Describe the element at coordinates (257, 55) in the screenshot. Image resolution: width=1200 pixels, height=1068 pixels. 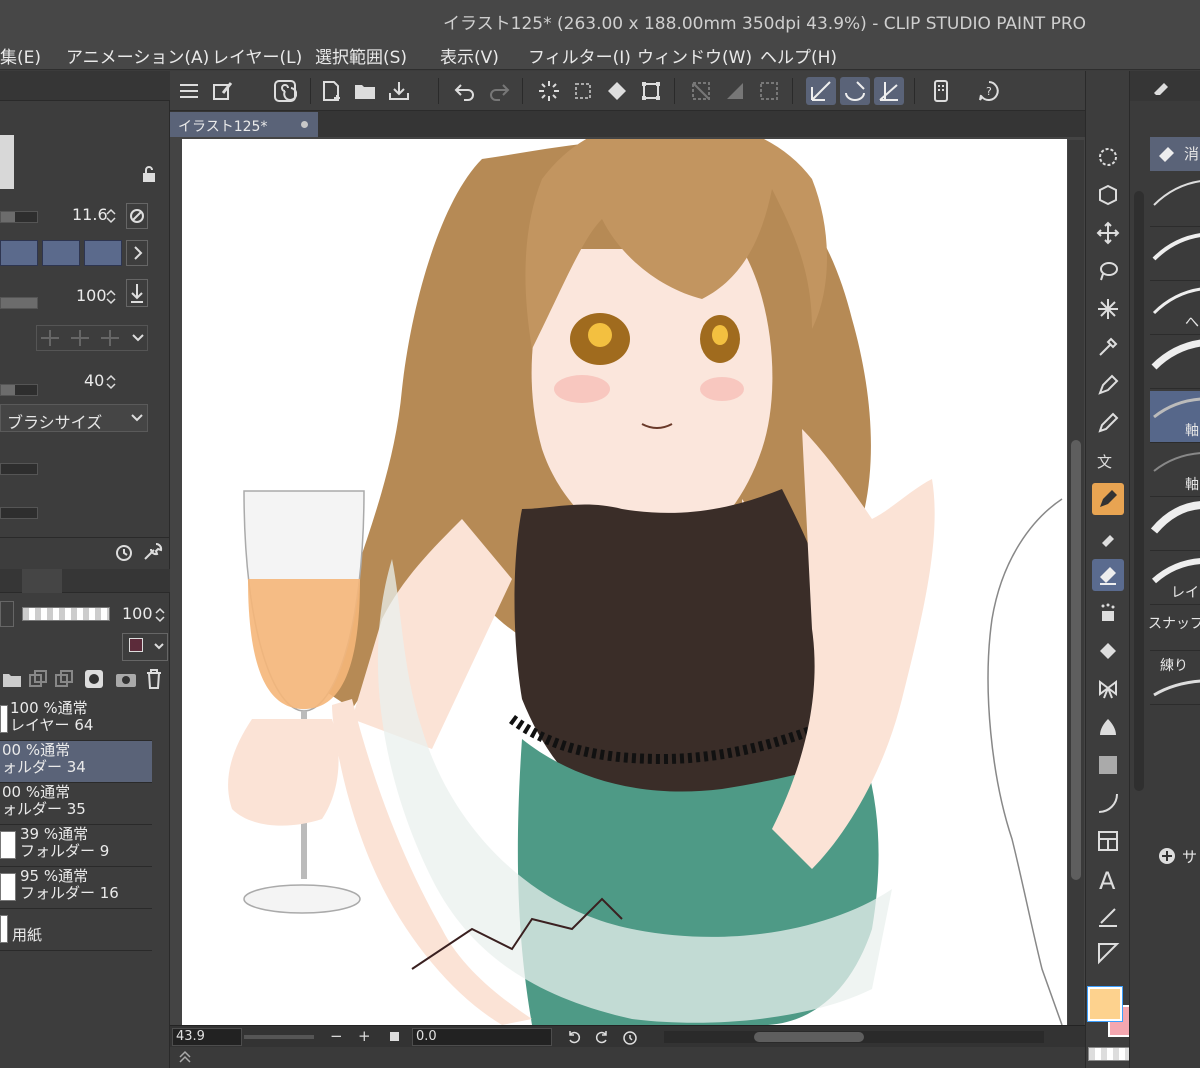
I see `menu-layer: レイヤー(L)` at that location.